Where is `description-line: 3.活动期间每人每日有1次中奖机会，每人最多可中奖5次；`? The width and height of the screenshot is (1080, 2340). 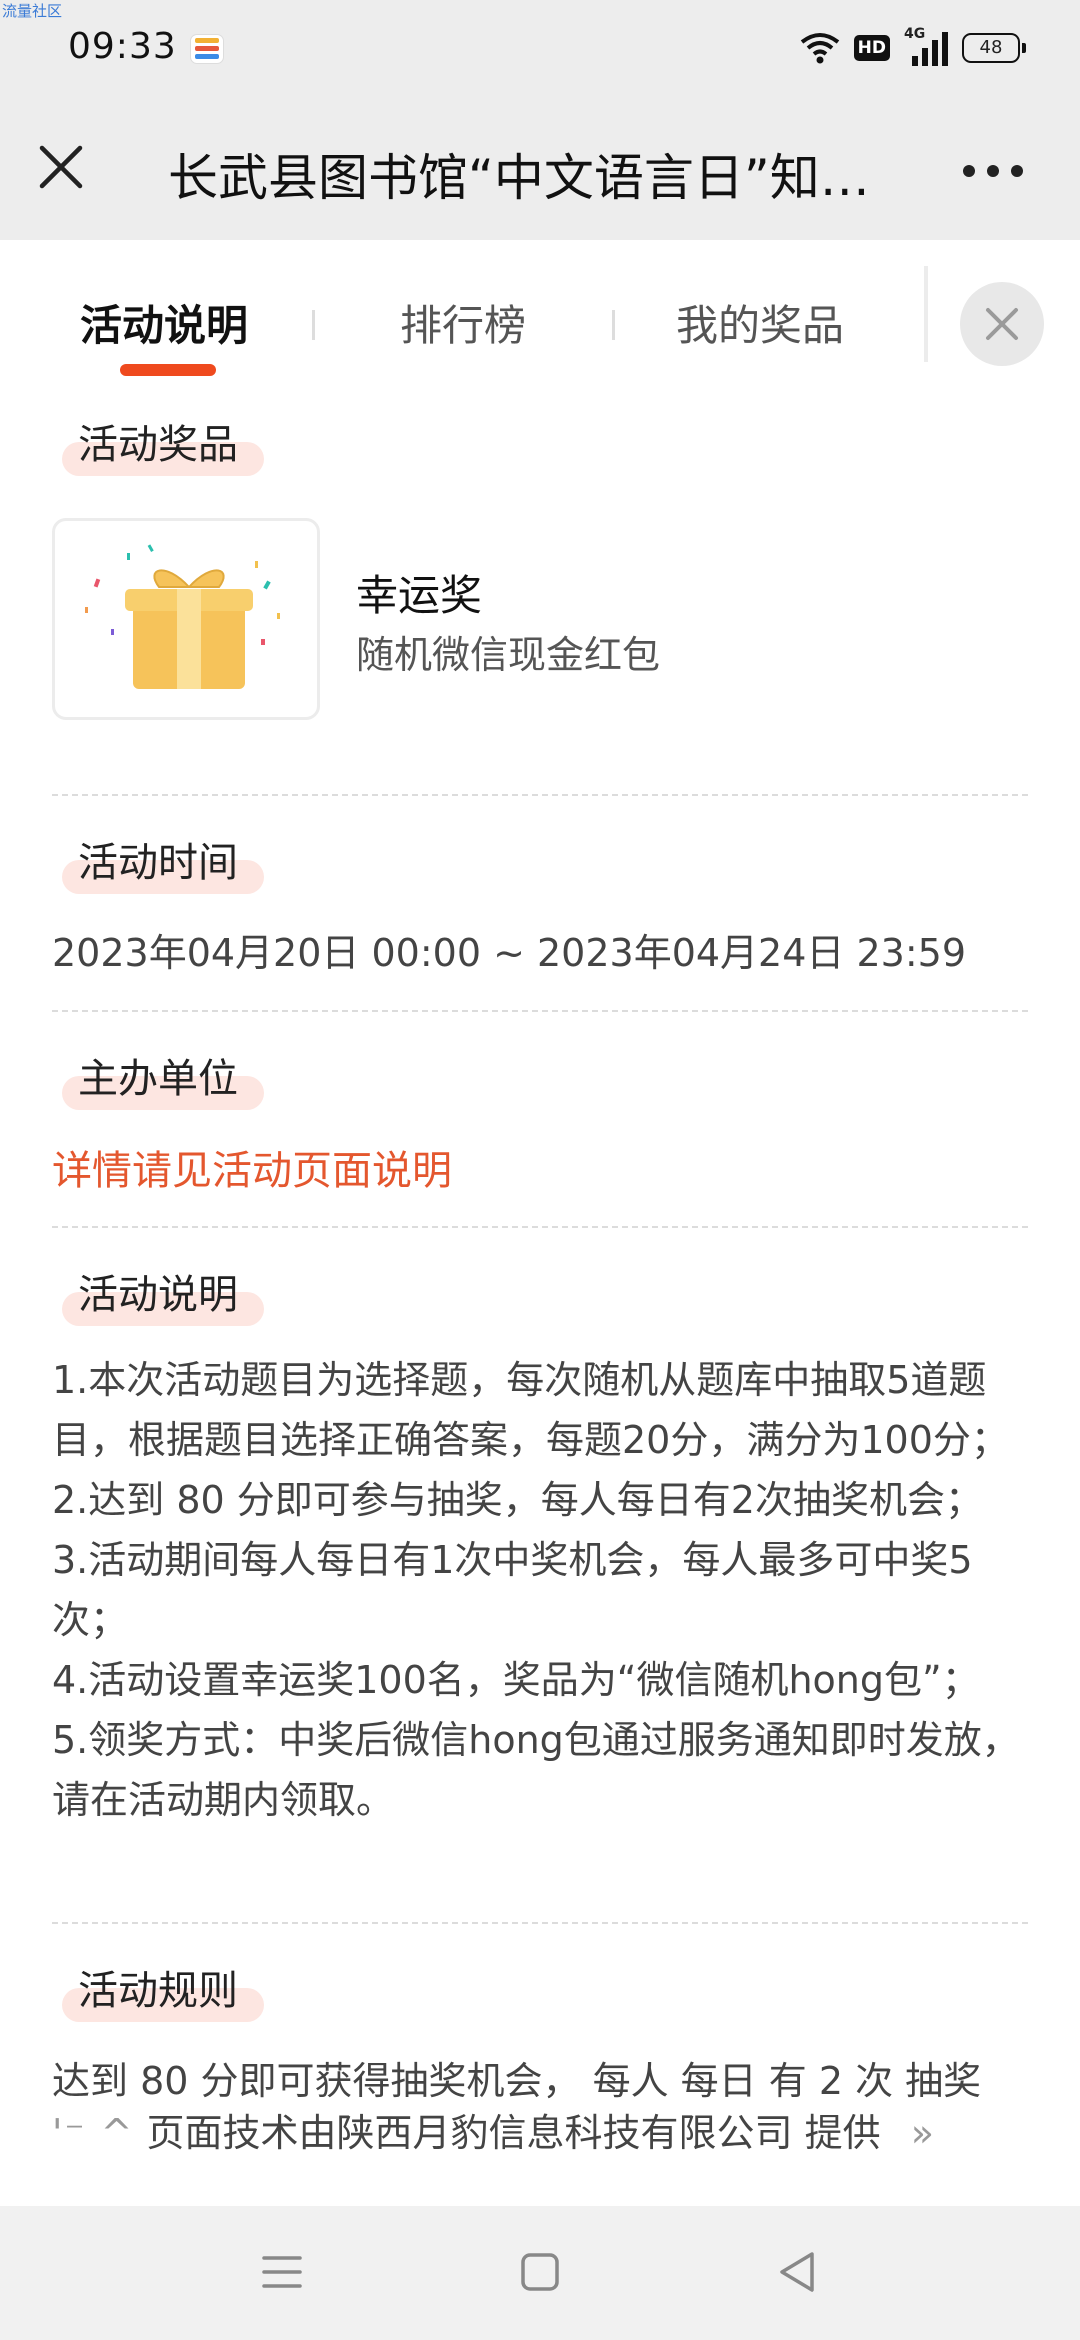
description-line: 3.活动期间每人每日有1次中奖机会，每人最多可中奖5次； is located at coordinates (512, 1590).